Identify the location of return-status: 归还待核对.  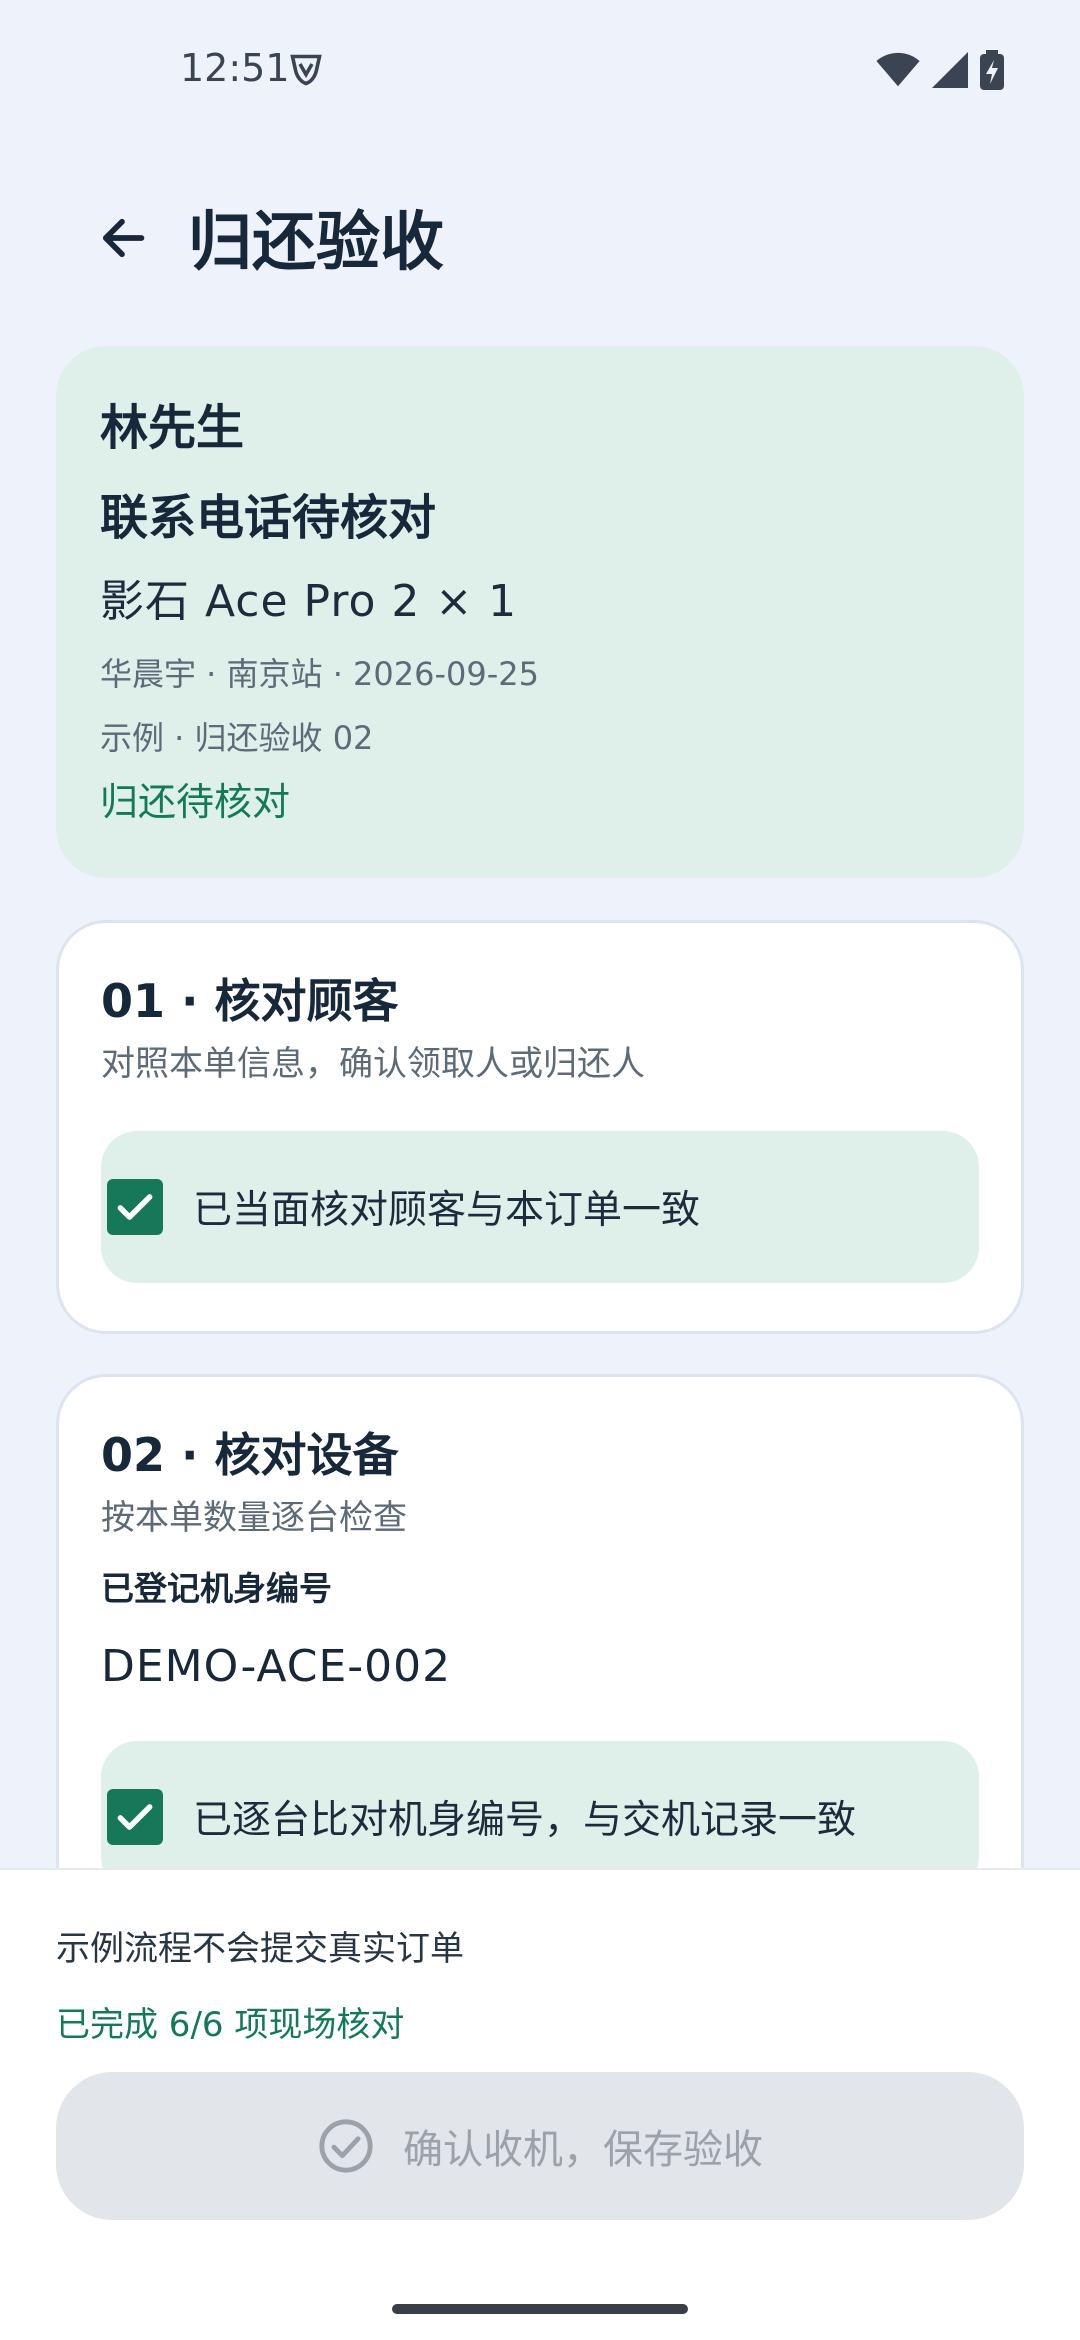
(195, 802).